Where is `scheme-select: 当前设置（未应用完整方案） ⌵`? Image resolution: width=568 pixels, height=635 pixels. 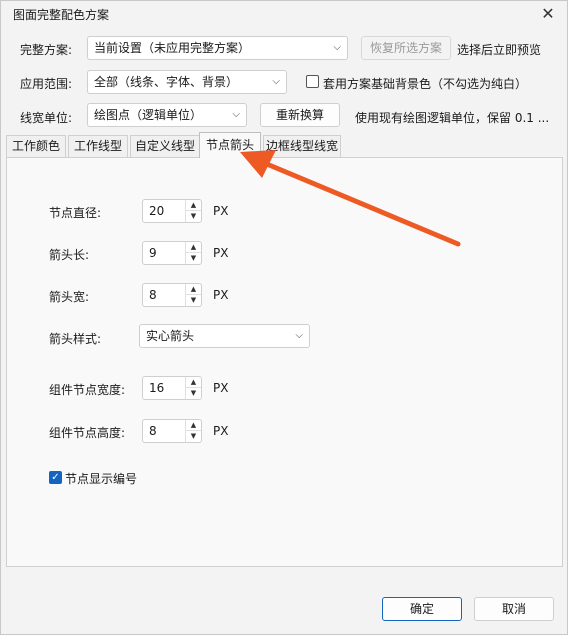 scheme-select: 当前设置（未应用完整方案） ⌵ is located at coordinates (217, 48).